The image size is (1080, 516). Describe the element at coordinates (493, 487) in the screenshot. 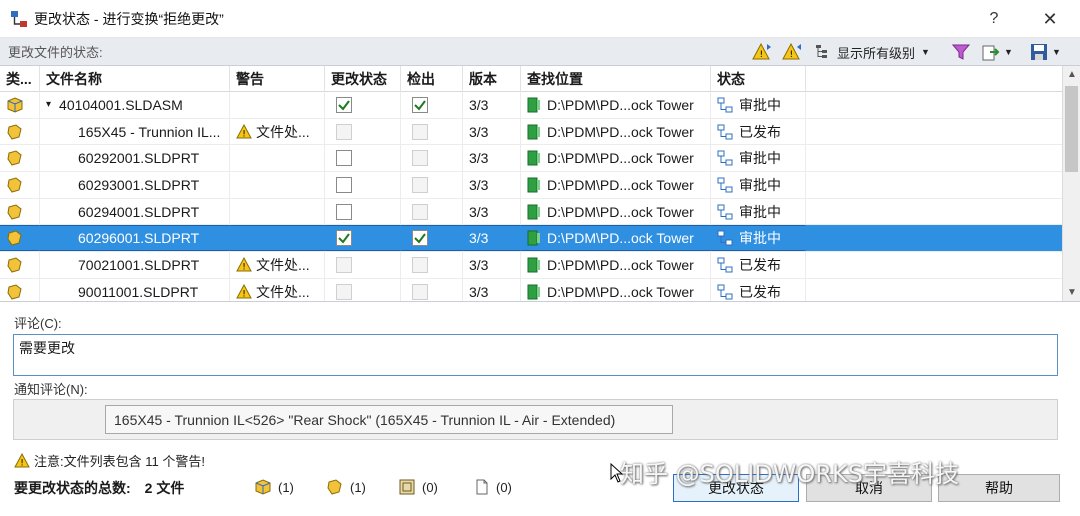

I see `count-other-files: (0)` at that location.